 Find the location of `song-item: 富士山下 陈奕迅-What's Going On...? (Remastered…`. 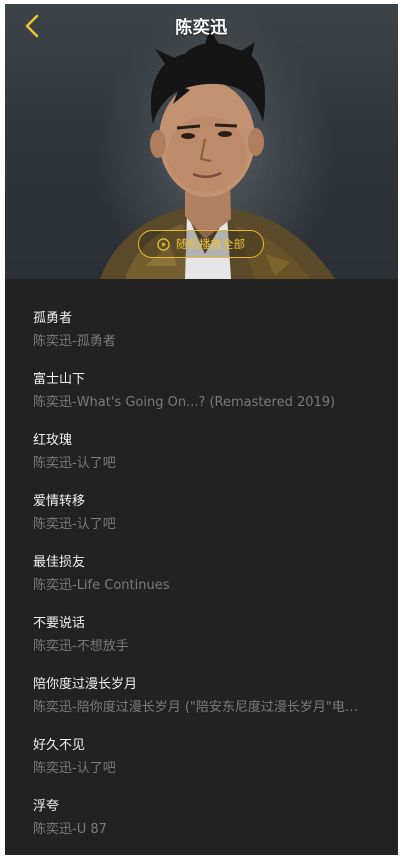

song-item: 富士山下 陈奕迅-What's Going On...? (Remastered… is located at coordinates (203, 391).